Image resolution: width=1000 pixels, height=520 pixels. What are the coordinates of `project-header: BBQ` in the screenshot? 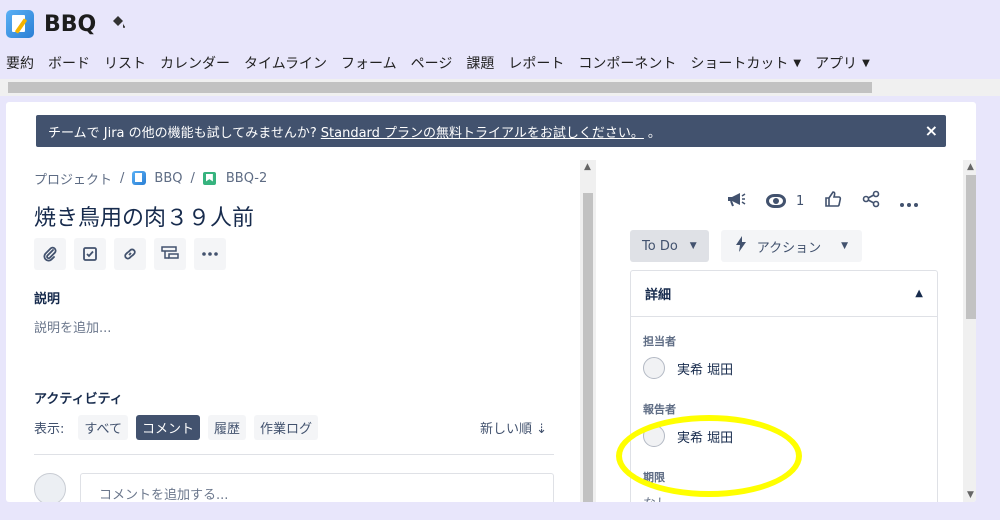 It's located at (66, 24).